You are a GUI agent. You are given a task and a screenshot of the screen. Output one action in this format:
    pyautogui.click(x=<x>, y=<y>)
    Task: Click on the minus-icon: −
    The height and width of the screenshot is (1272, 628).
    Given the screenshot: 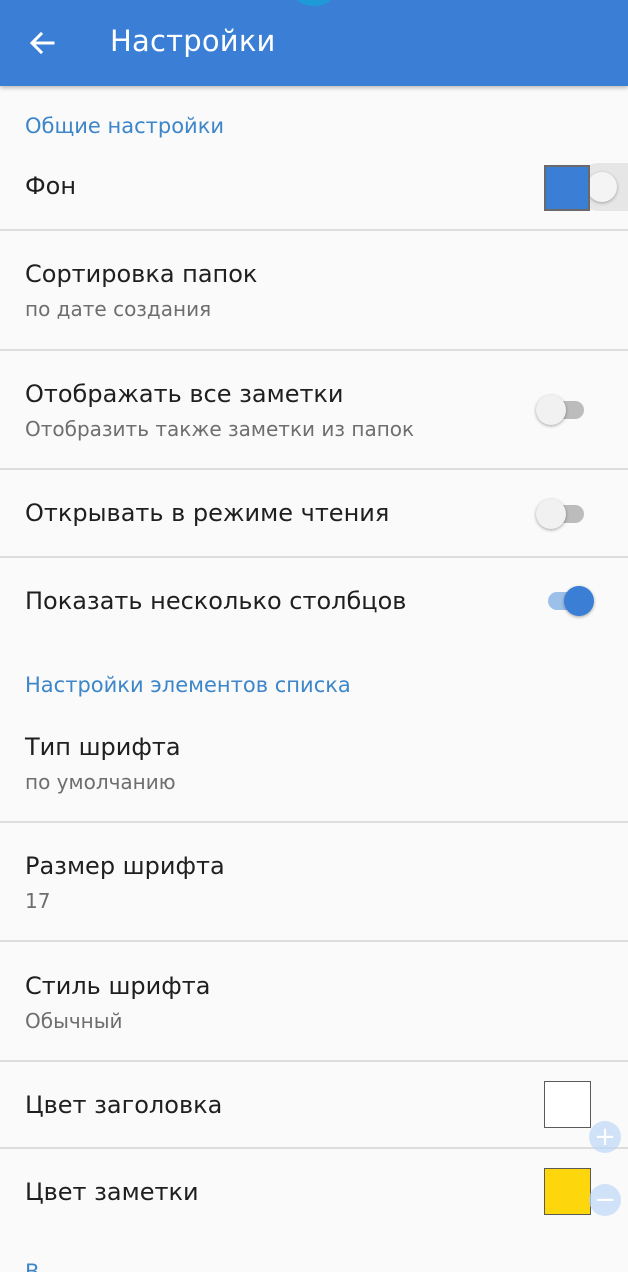 What is the action you would take?
    pyautogui.click(x=605, y=1200)
    